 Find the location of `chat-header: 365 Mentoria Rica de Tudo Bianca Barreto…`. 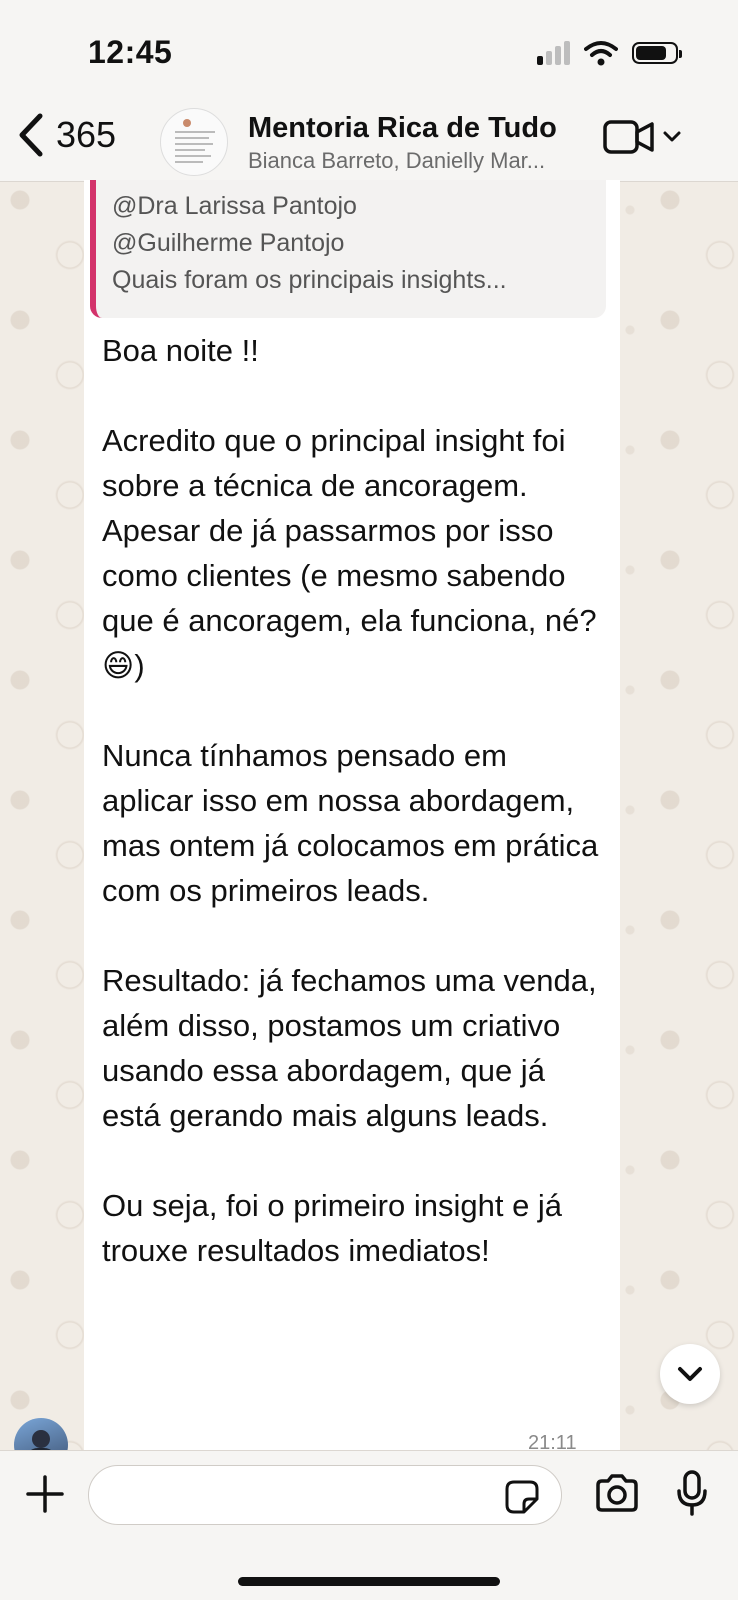

chat-header: 365 Mentoria Rica de Tudo Bianca Barreto… is located at coordinates (369, 141).